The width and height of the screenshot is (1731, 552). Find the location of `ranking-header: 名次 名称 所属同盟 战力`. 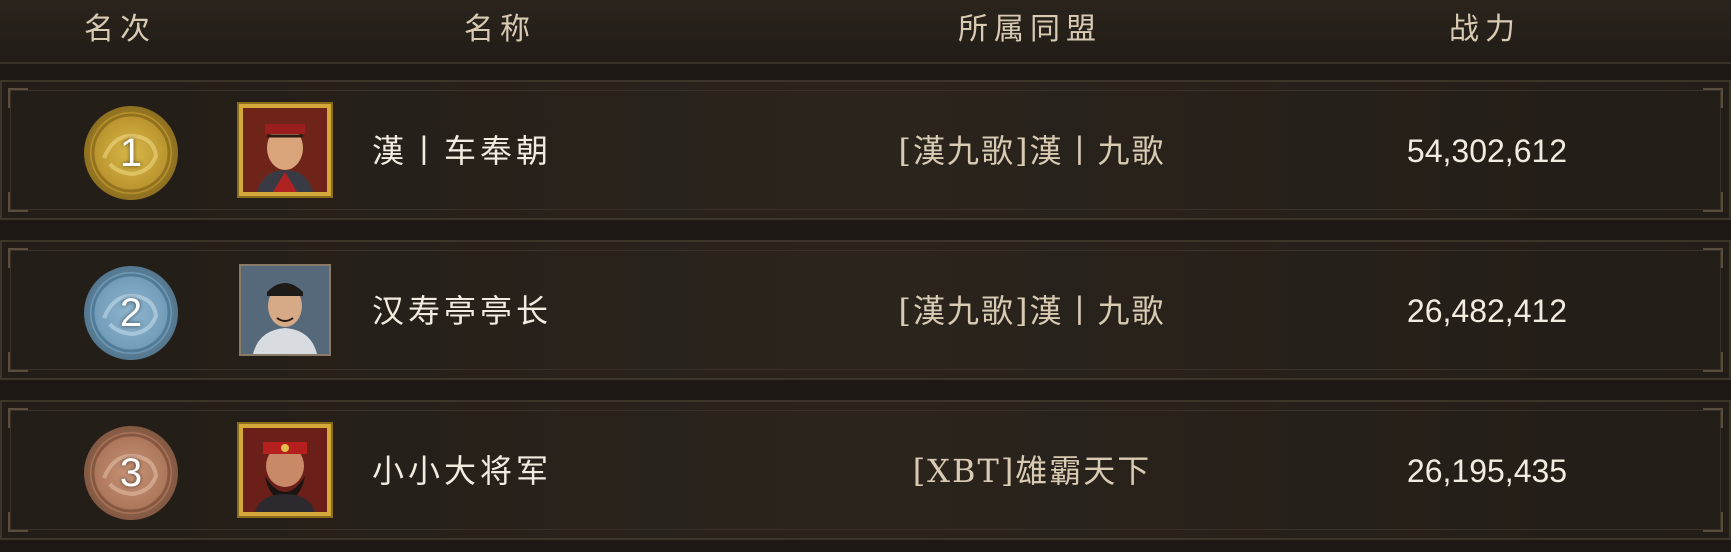

ranking-header: 名次 名称 所属同盟 战力 is located at coordinates (865, 32).